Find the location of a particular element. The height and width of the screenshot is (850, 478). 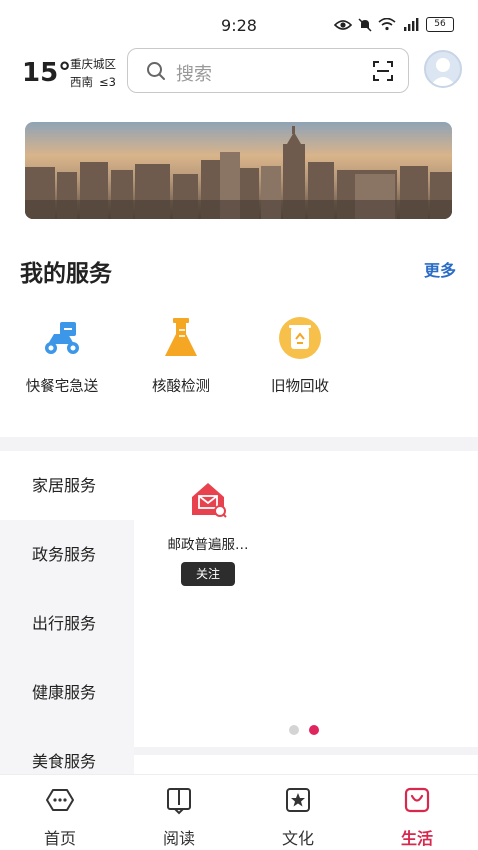

section-divider is located at coordinates (239, 444).